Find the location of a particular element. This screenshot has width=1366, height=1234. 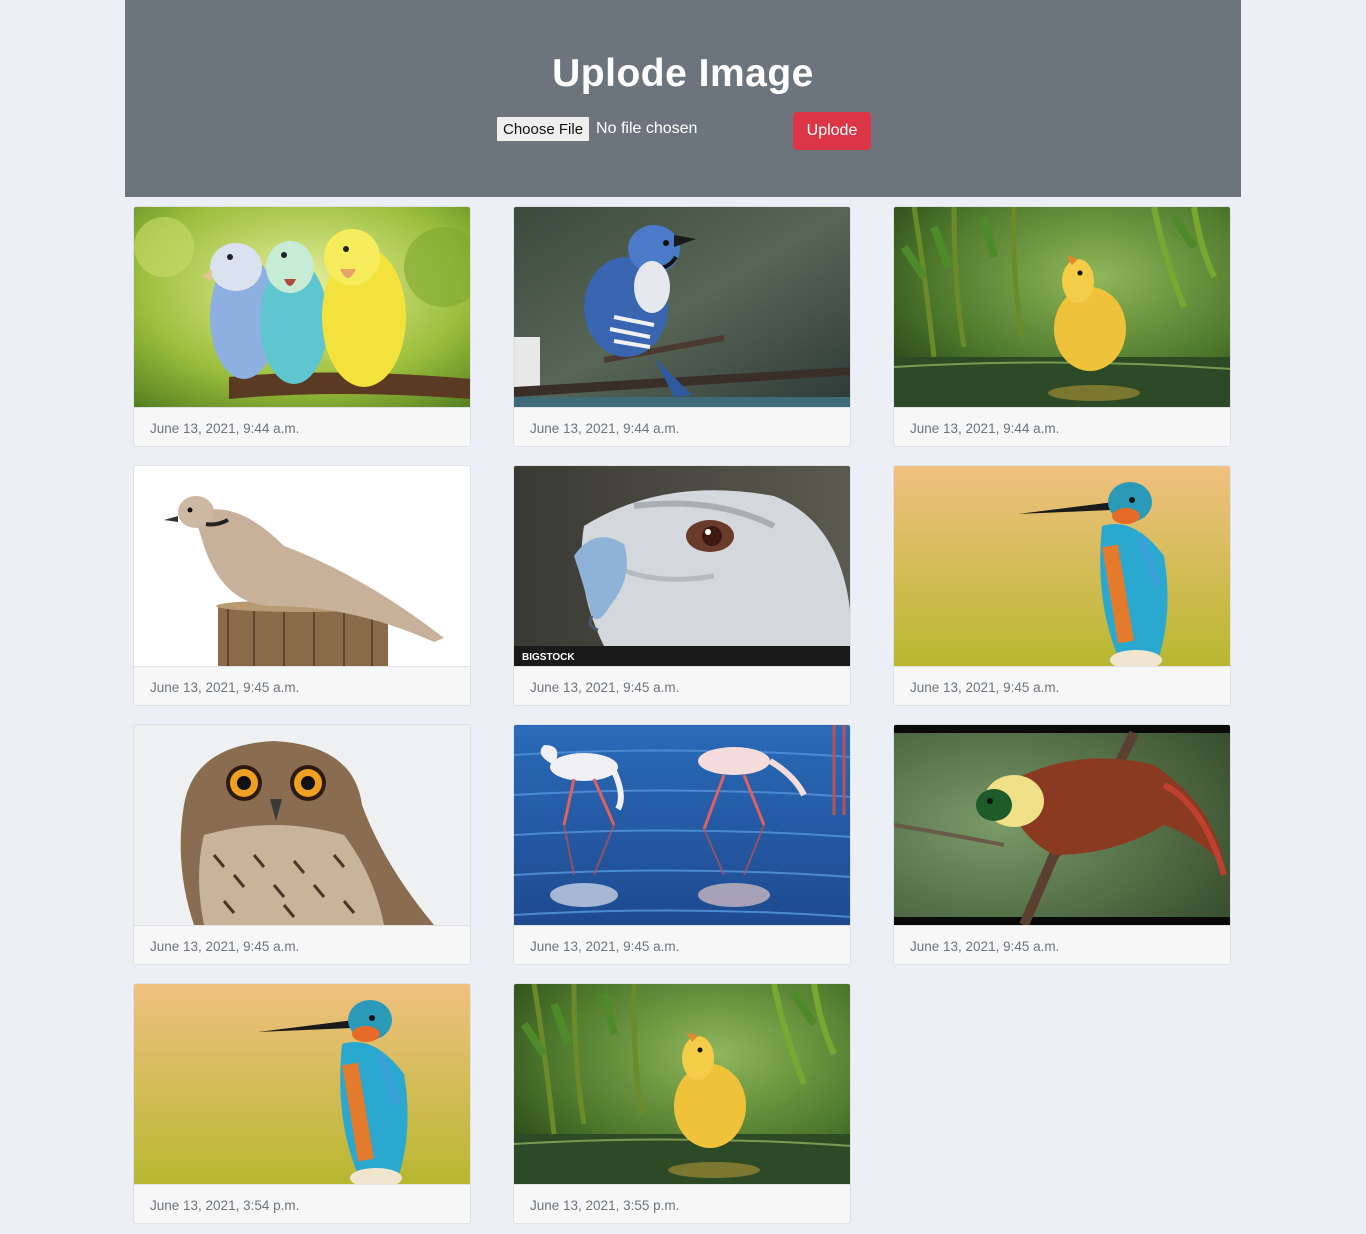

bird-photo: BIGSTOCK is located at coordinates (682, 566).